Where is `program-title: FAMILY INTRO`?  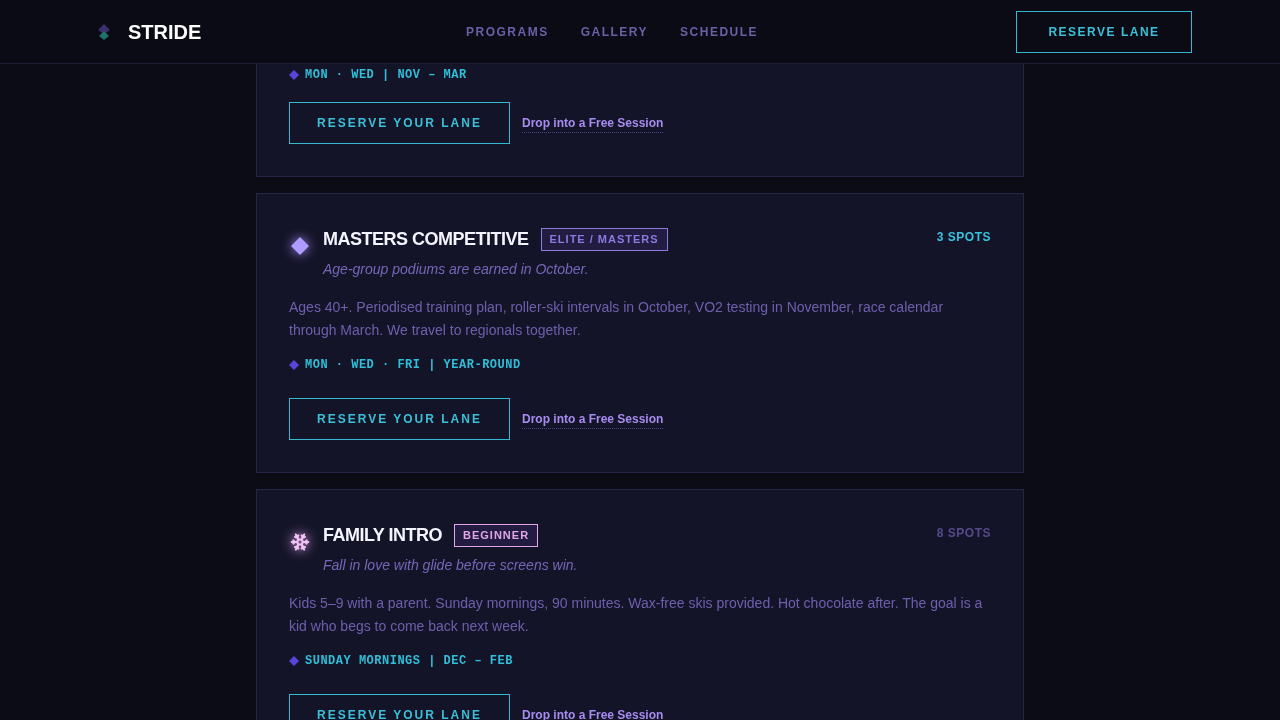
program-title: FAMILY INTRO is located at coordinates (382, 535).